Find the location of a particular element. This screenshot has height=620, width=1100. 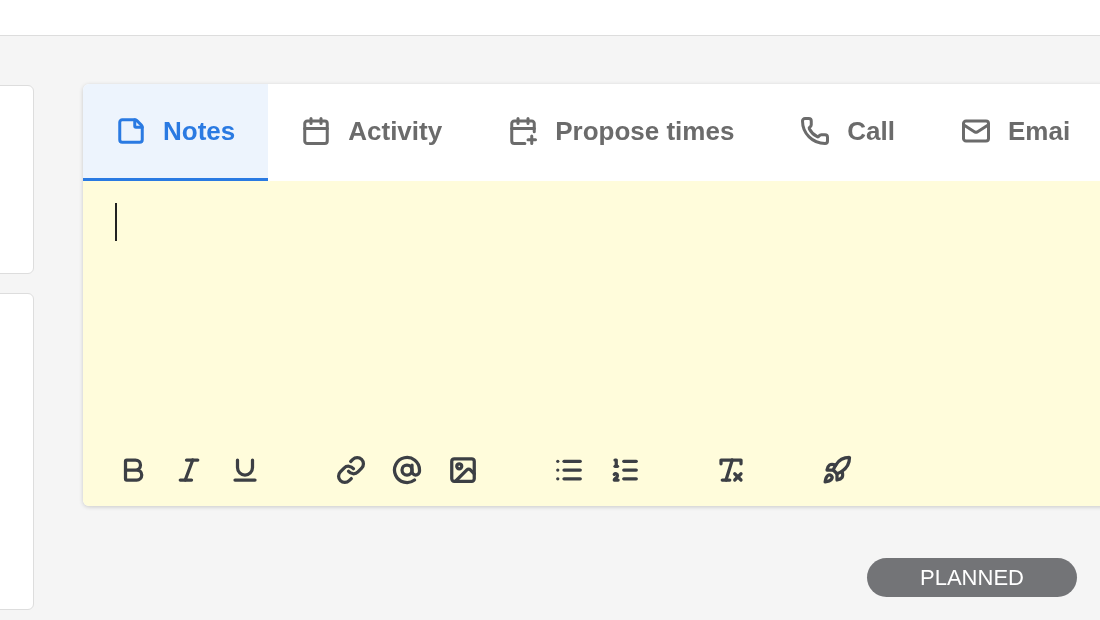

calendar-icon is located at coordinates (316, 131).